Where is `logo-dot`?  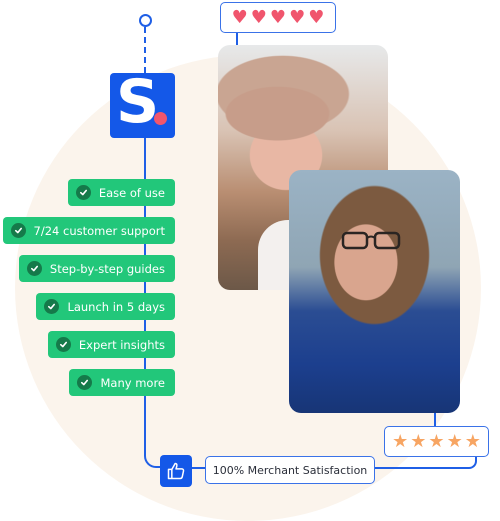
logo-dot is located at coordinates (160, 118).